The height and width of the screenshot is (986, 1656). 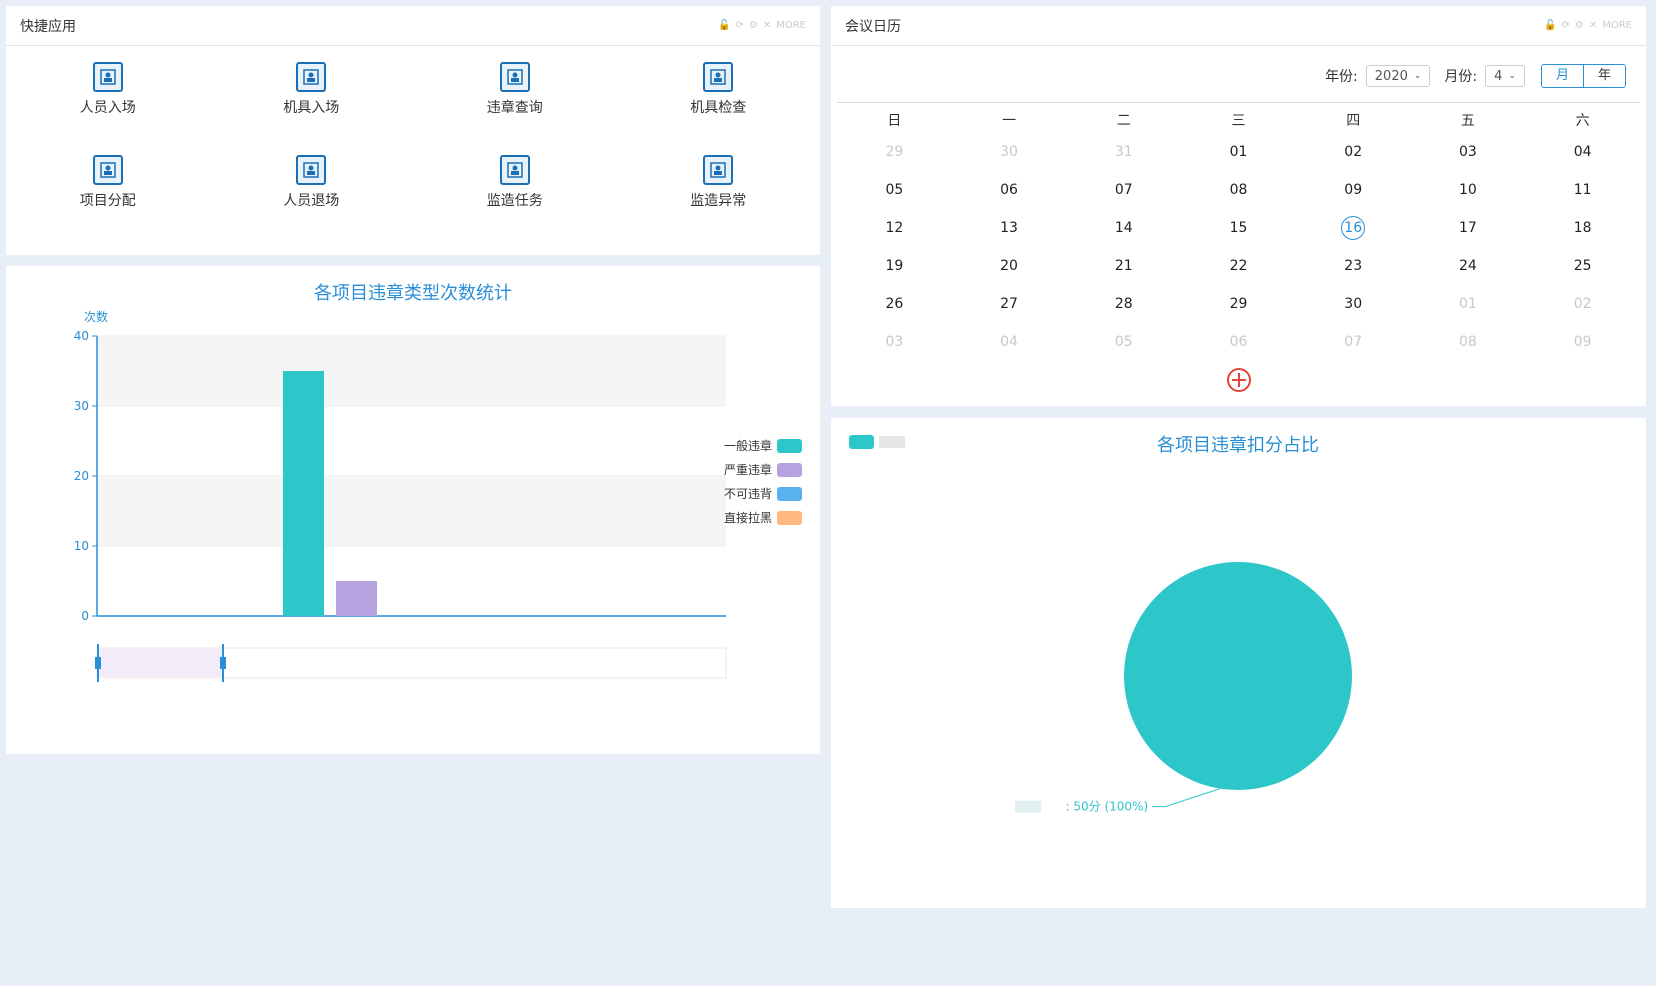 I want to click on calendar-day: 11, so click(x=1582, y=190).